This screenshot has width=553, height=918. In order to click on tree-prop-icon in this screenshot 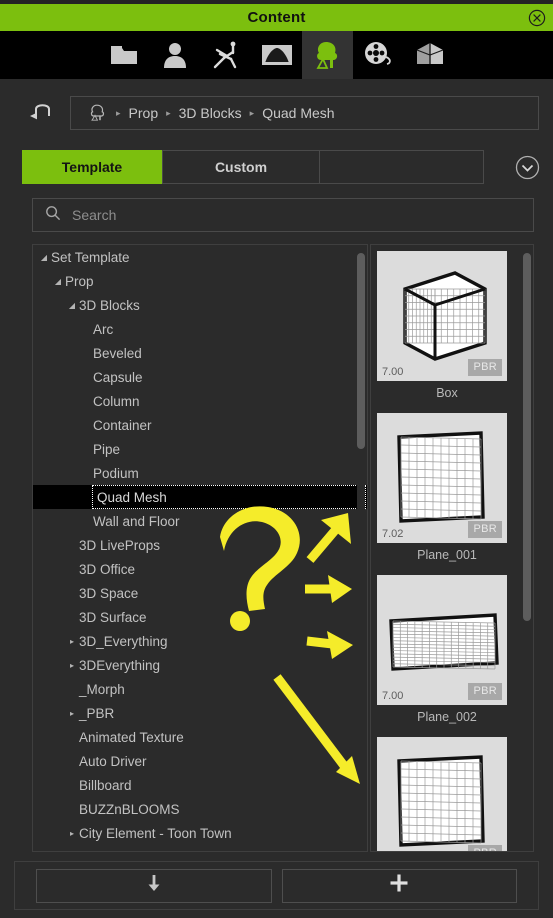, I will do `click(328, 55)`.